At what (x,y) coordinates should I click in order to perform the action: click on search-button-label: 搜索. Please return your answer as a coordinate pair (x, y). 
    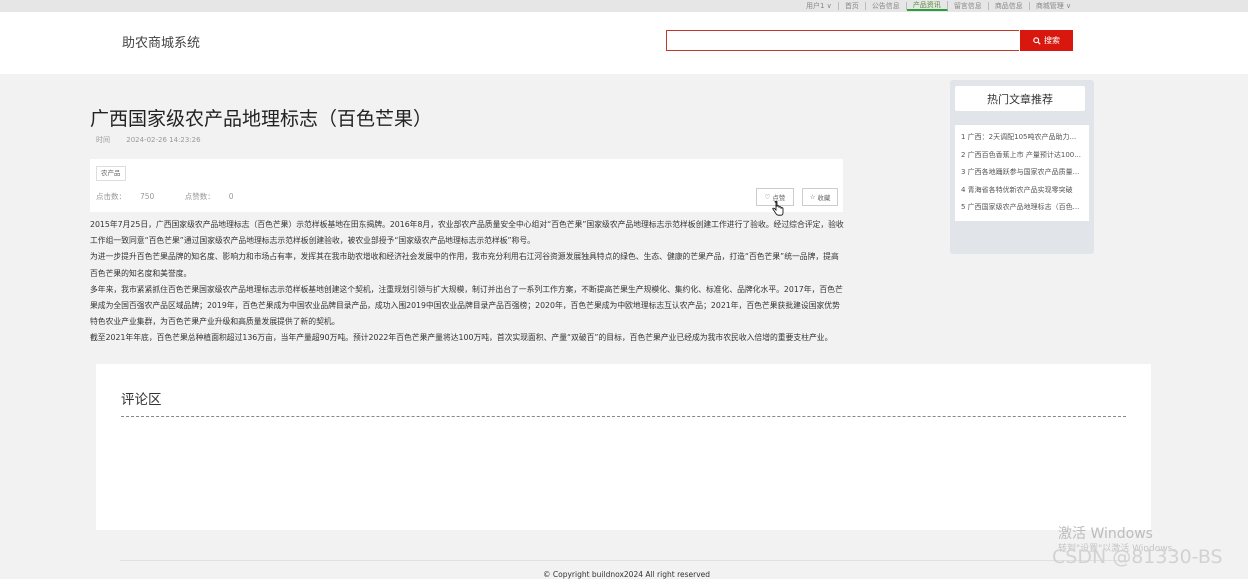
    Looking at the image, I should click on (1052, 40).